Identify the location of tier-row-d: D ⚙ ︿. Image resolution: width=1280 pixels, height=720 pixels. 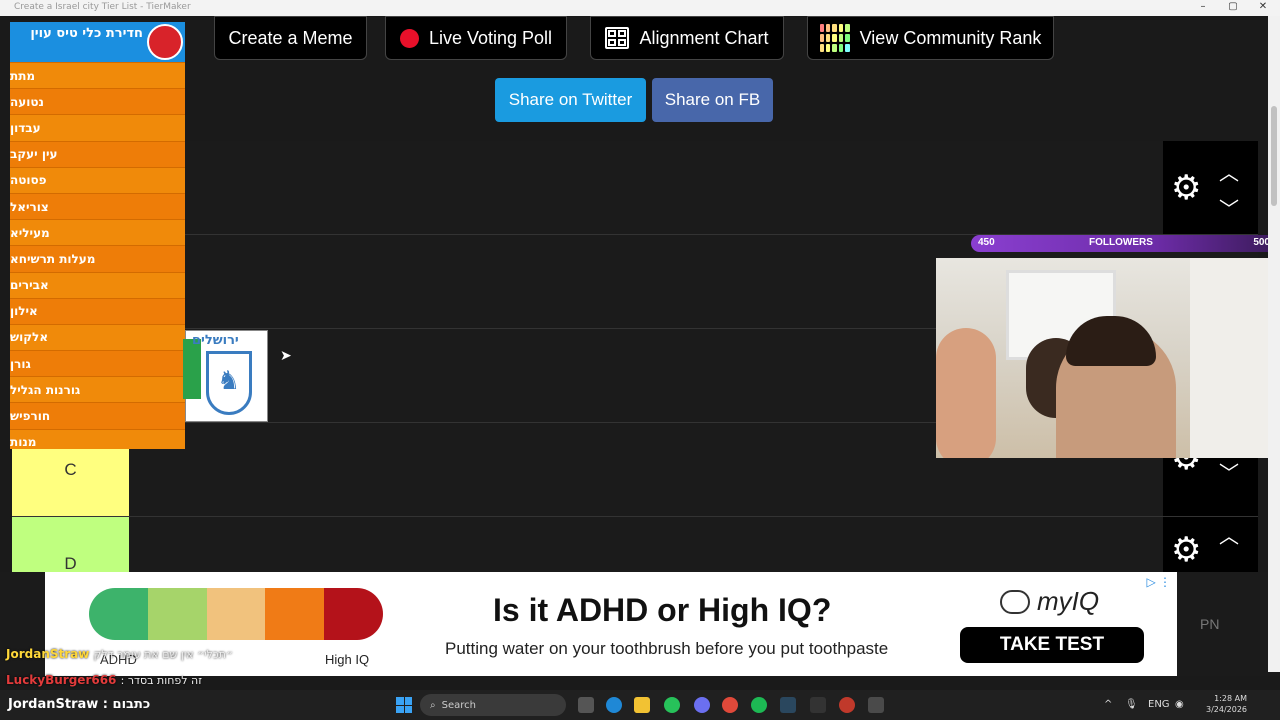
(635, 545).